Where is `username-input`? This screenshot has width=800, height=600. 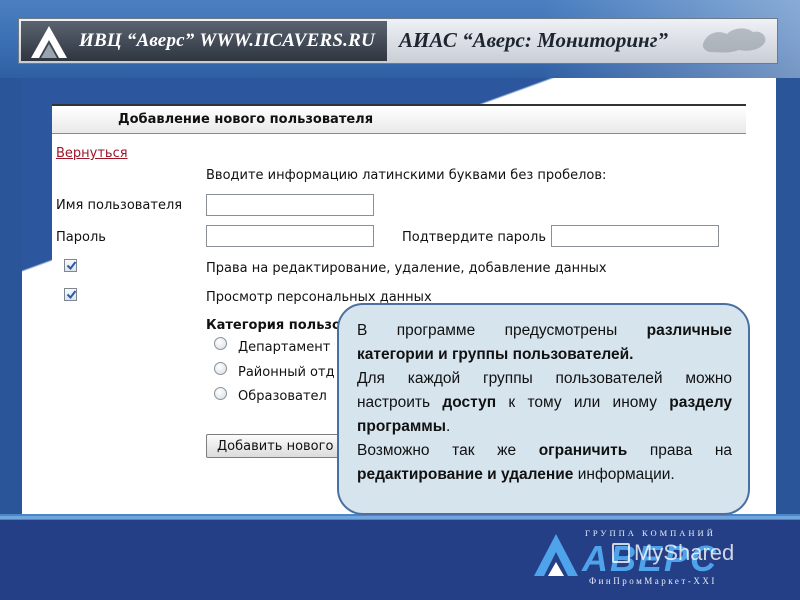
username-input is located at coordinates (290, 205).